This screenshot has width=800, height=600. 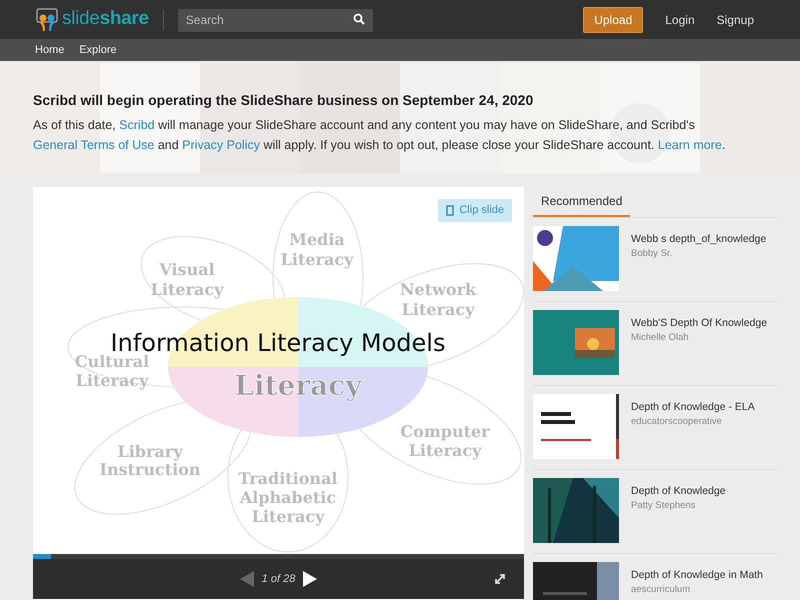 I want to click on logo-icon, so click(x=47, y=20).